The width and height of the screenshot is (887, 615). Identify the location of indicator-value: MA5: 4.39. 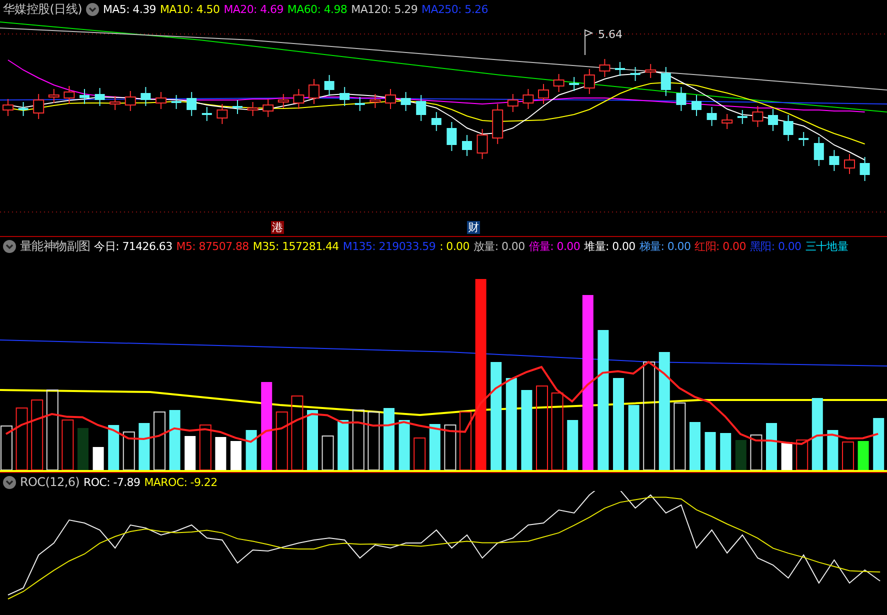
(129, 9).